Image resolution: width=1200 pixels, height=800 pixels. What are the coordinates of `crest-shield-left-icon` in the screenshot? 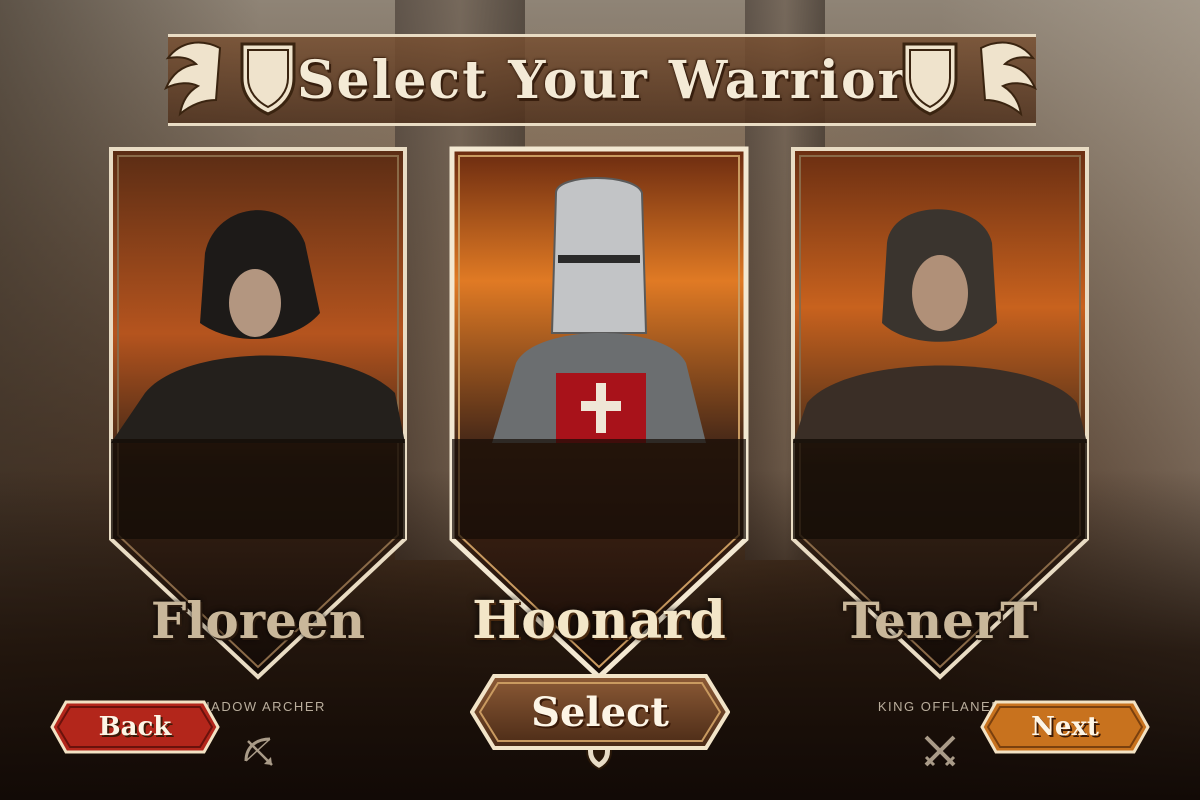 It's located at (268, 79).